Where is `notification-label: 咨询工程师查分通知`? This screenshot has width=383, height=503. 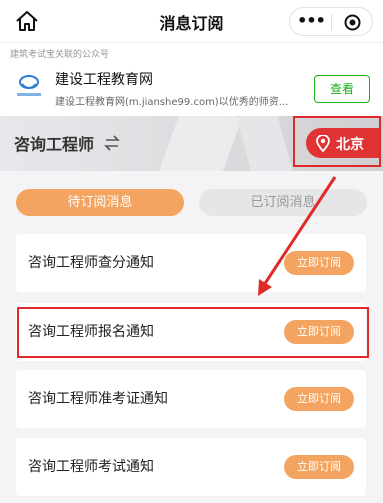 notification-label: 咨询工程师查分通知 is located at coordinates (91, 263).